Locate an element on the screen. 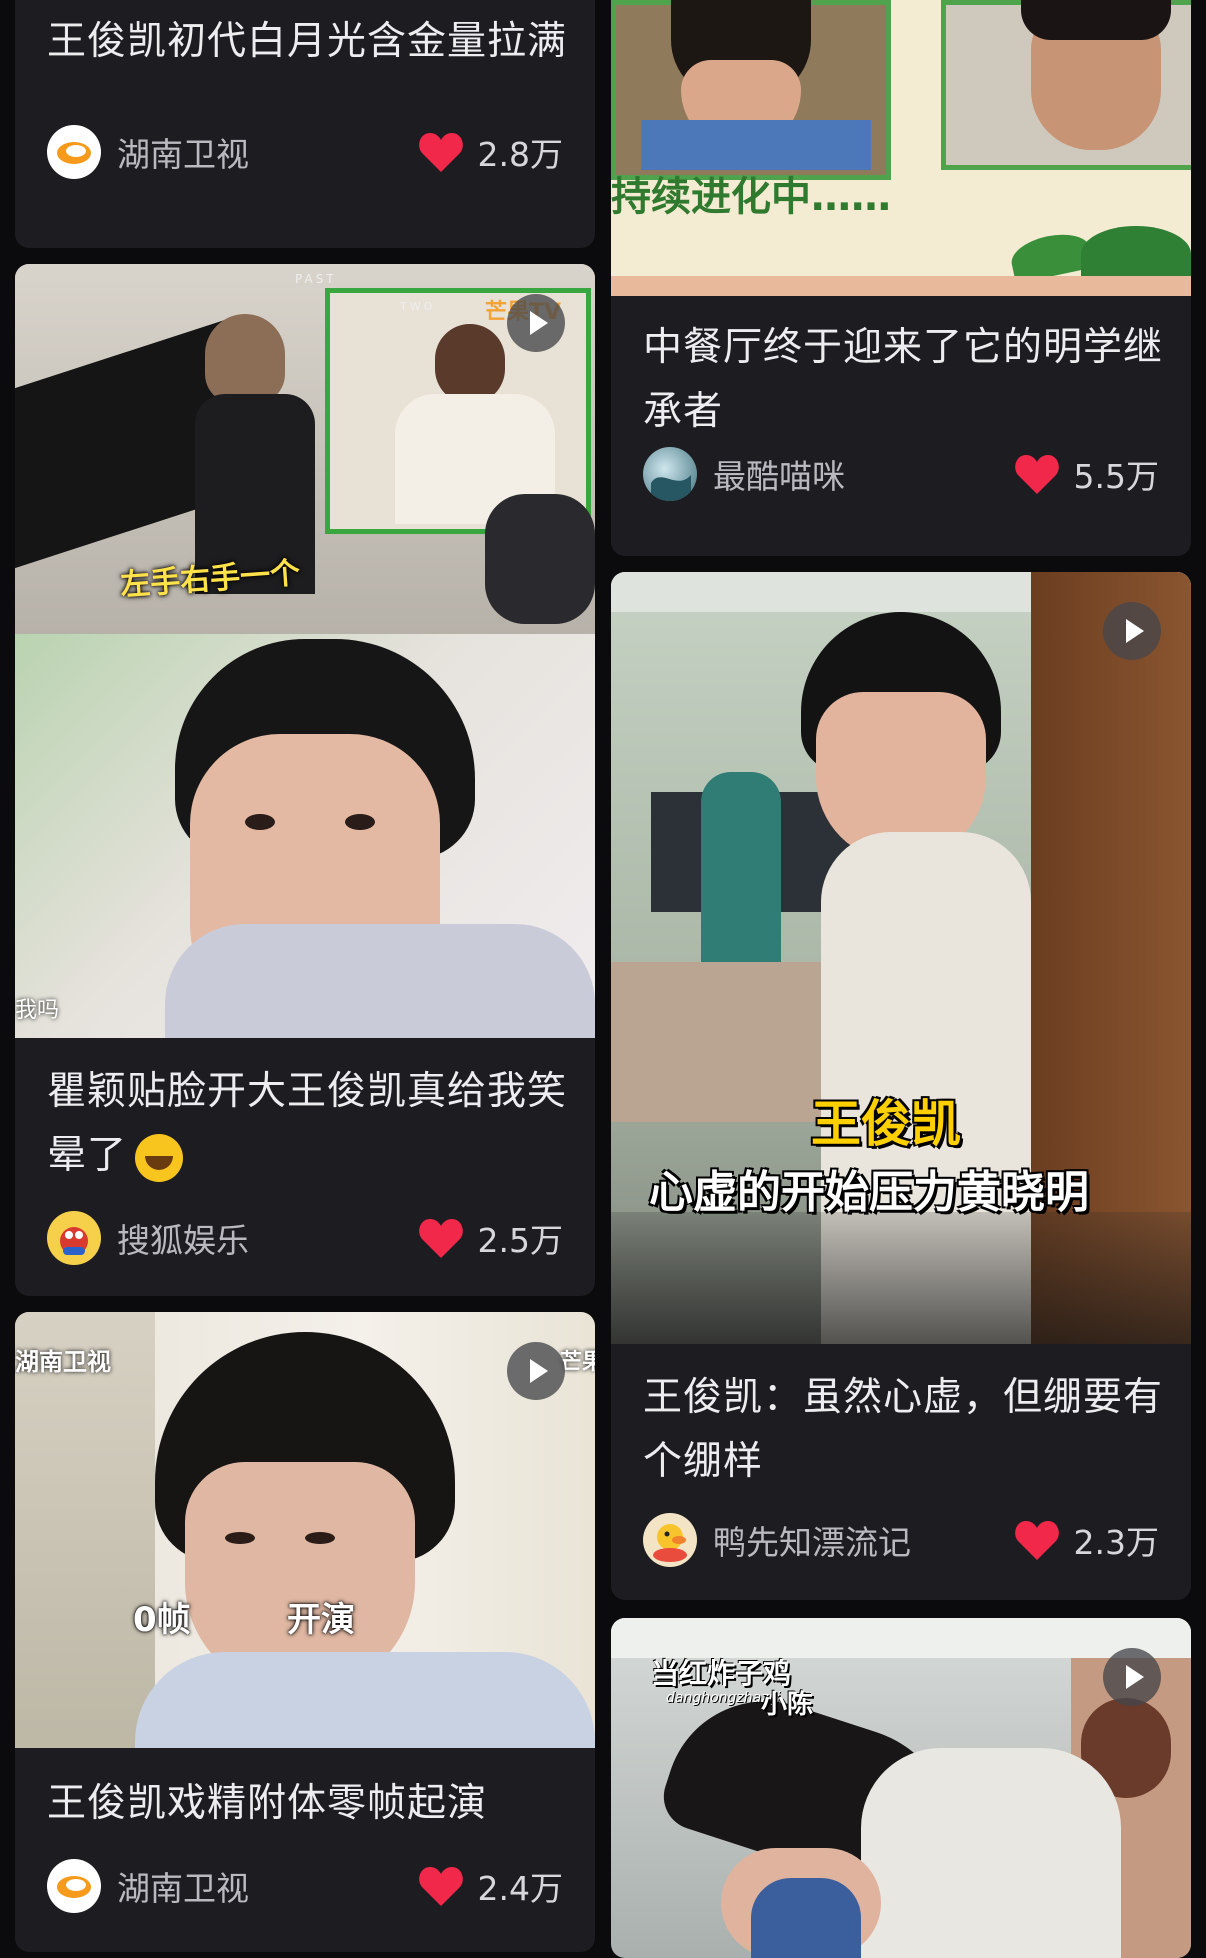 This screenshot has width=1206, height=1958. video-edge-text: 我吗 is located at coordinates (37, 1010).